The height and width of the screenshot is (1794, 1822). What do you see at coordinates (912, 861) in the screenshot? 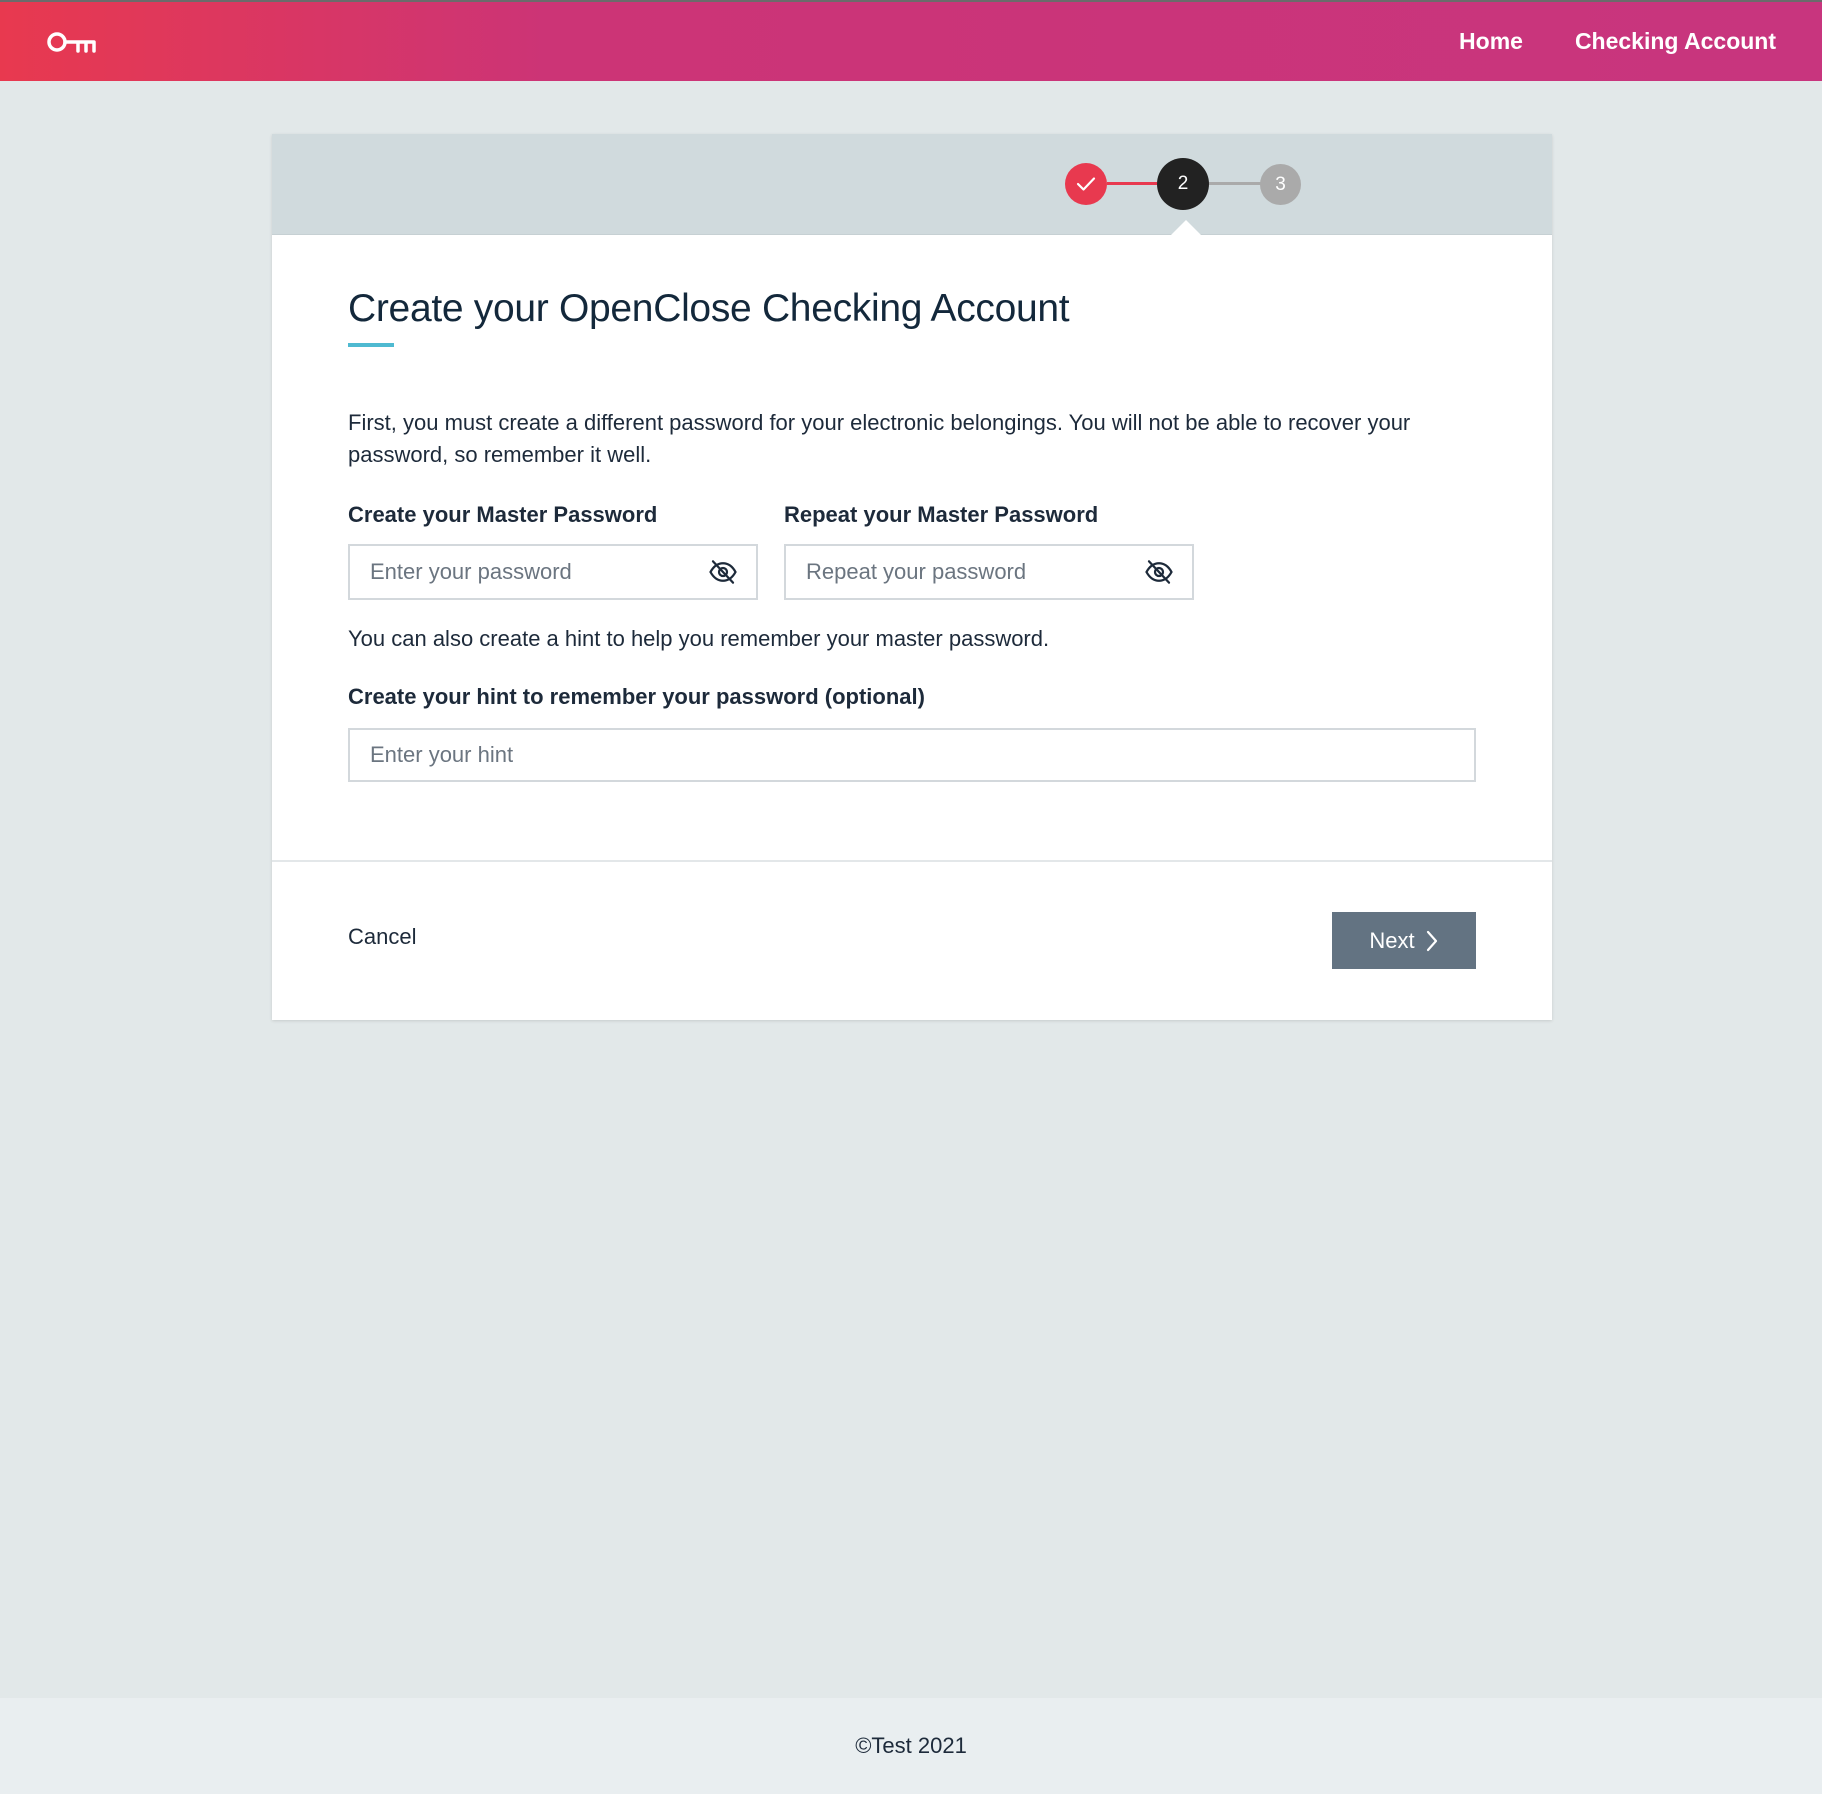
I see `card-footer-divider` at bounding box center [912, 861].